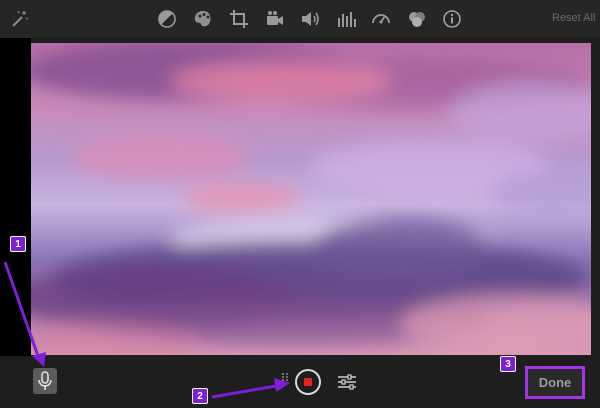 The width and height of the screenshot is (600, 408). Describe the element at coordinates (576, 18) in the screenshot. I see `reset-all-button: Reset All` at that location.